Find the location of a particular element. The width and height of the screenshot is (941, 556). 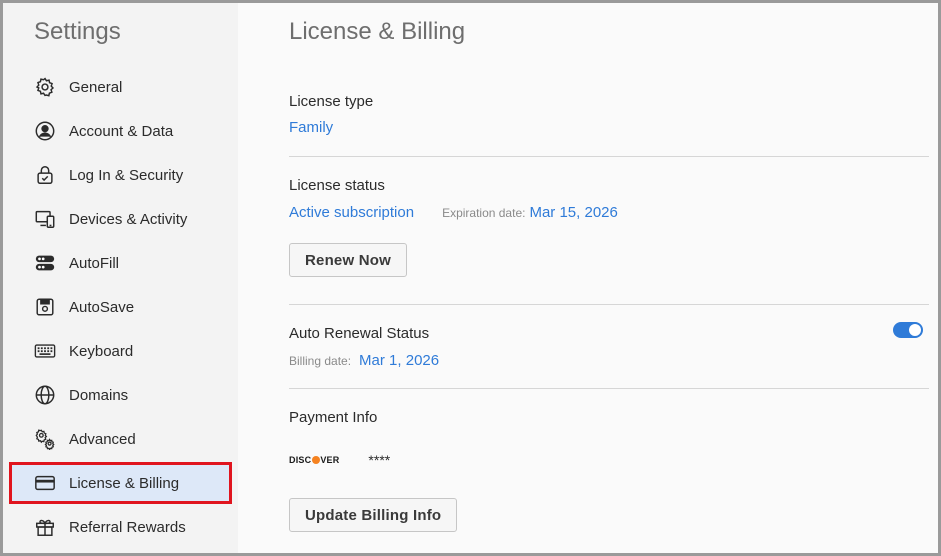

save-icon is located at coordinates (45, 307).